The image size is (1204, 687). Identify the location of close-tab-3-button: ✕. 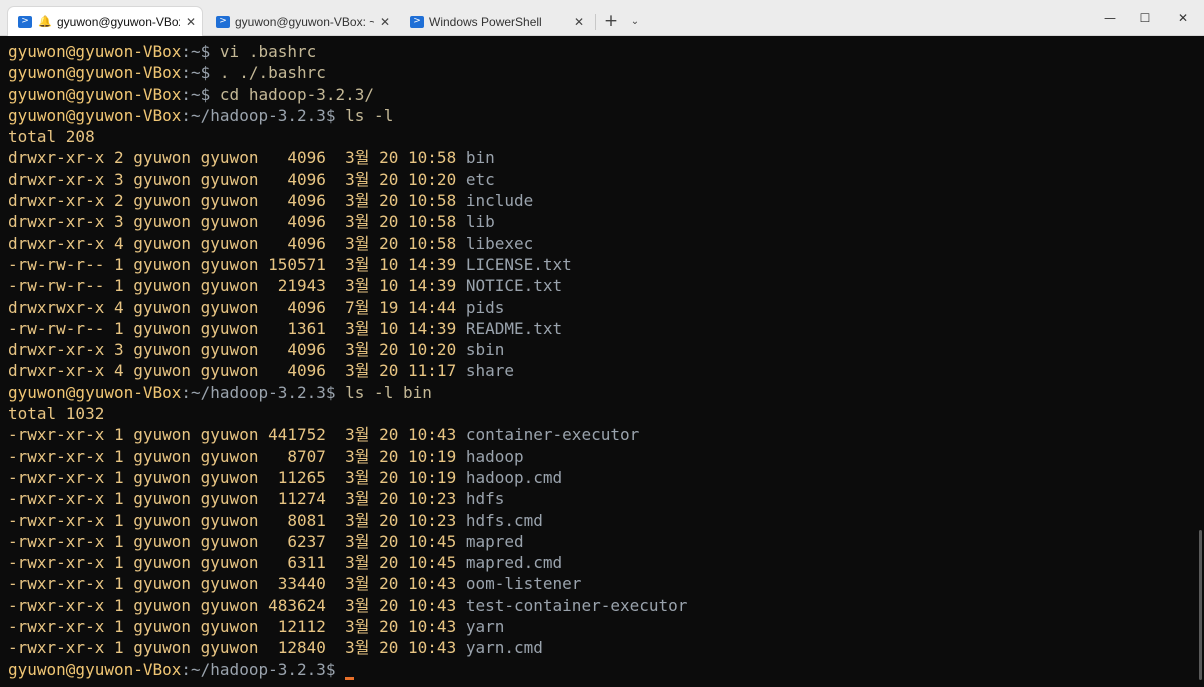
(579, 22).